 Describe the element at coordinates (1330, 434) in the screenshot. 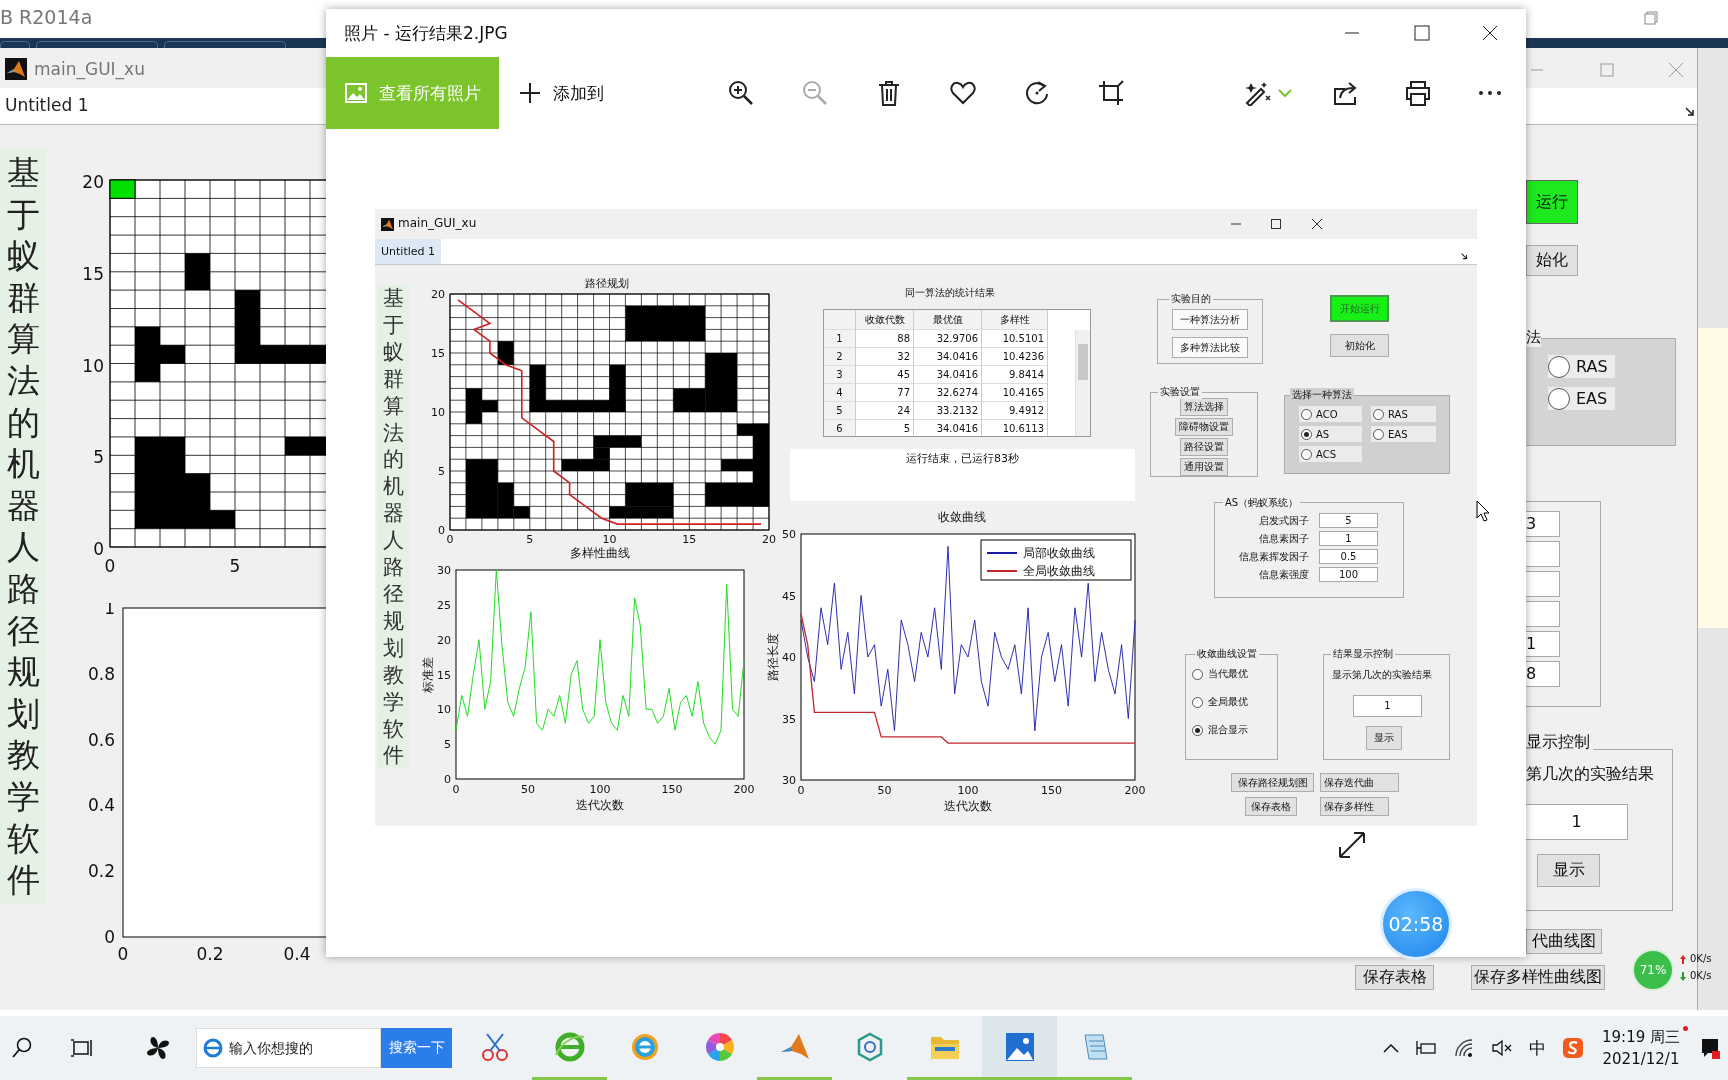

I see `radio-option: AS` at that location.